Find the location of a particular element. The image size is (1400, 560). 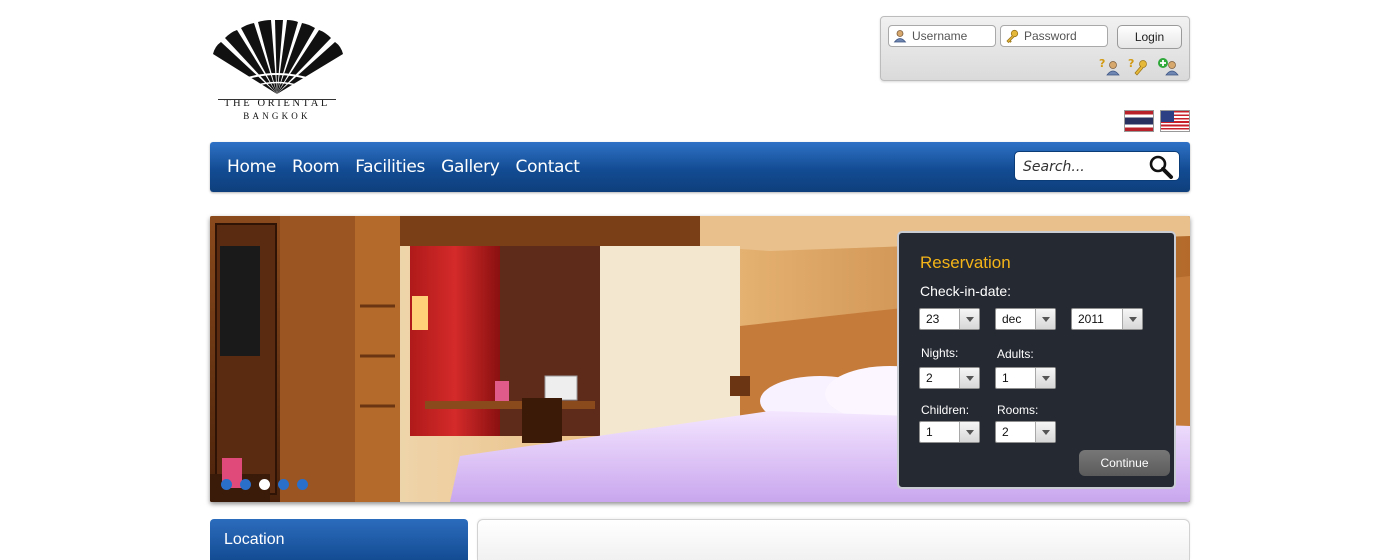

thai-flag-icon is located at coordinates (1139, 121).